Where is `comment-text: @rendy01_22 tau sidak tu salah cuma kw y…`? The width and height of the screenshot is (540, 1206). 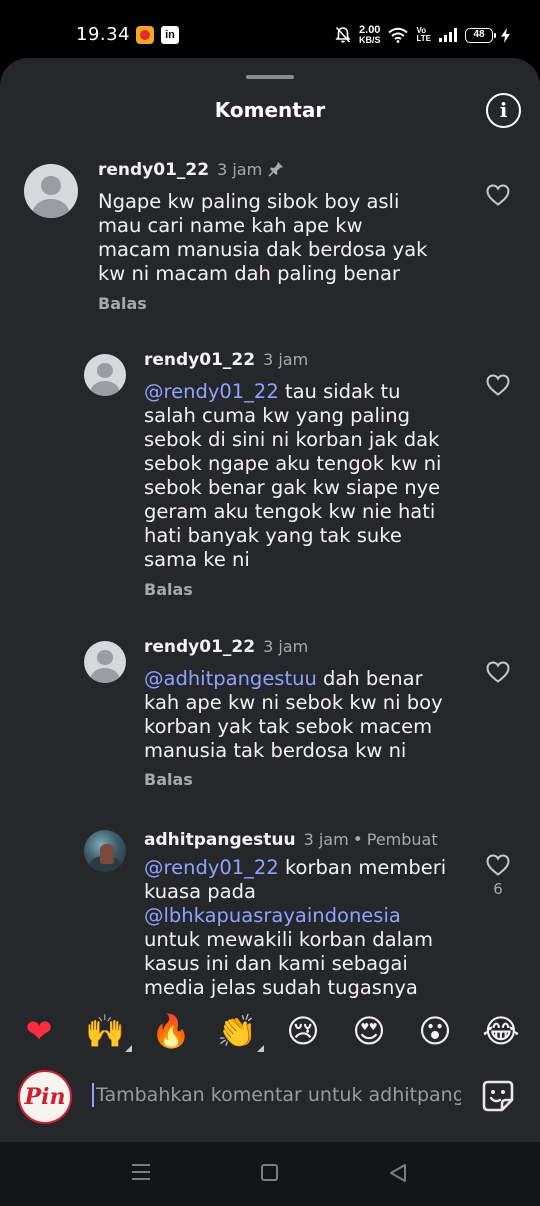 comment-text: @rendy01_22 tau sidak tu salah cuma kw y… is located at coordinates (299, 476).